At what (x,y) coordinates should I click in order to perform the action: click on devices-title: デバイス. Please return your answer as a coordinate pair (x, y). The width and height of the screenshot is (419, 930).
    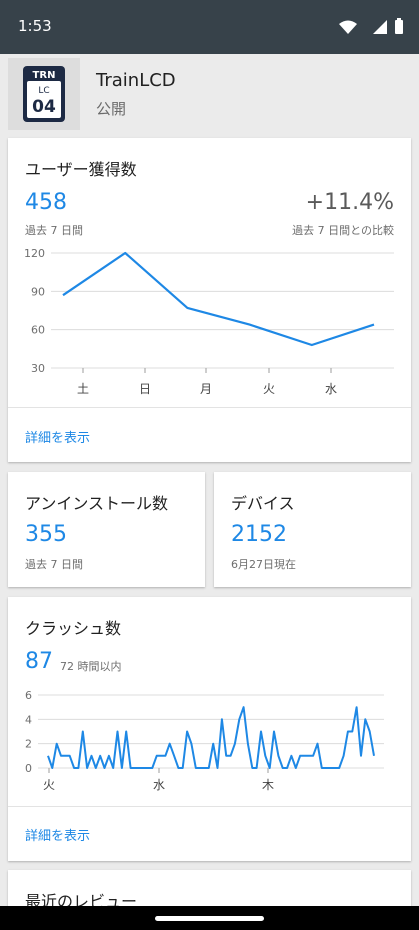
    Looking at the image, I should click on (263, 503).